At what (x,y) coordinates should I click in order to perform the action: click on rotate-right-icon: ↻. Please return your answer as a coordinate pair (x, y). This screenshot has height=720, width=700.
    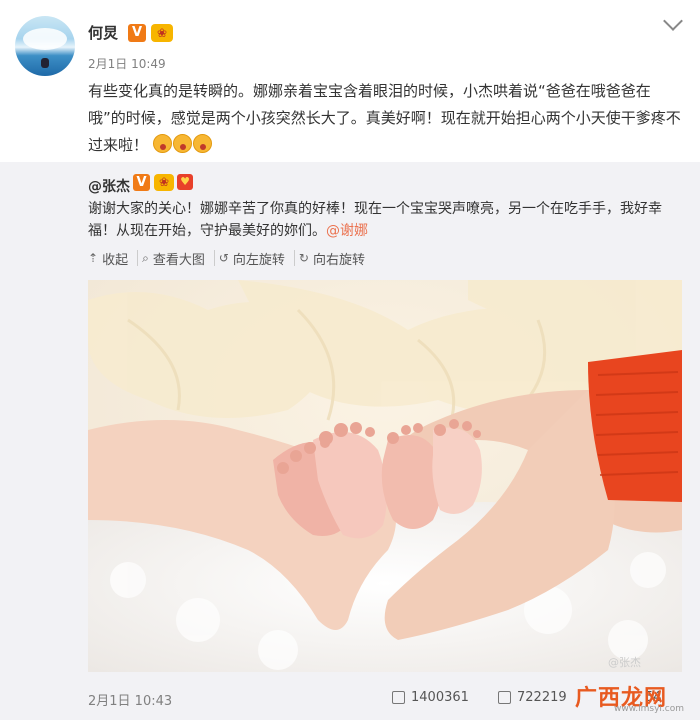
    Looking at the image, I should click on (303, 258).